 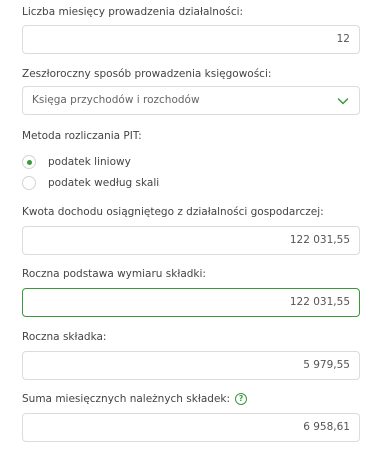 I want to click on radio-linear, so click(x=29, y=162).